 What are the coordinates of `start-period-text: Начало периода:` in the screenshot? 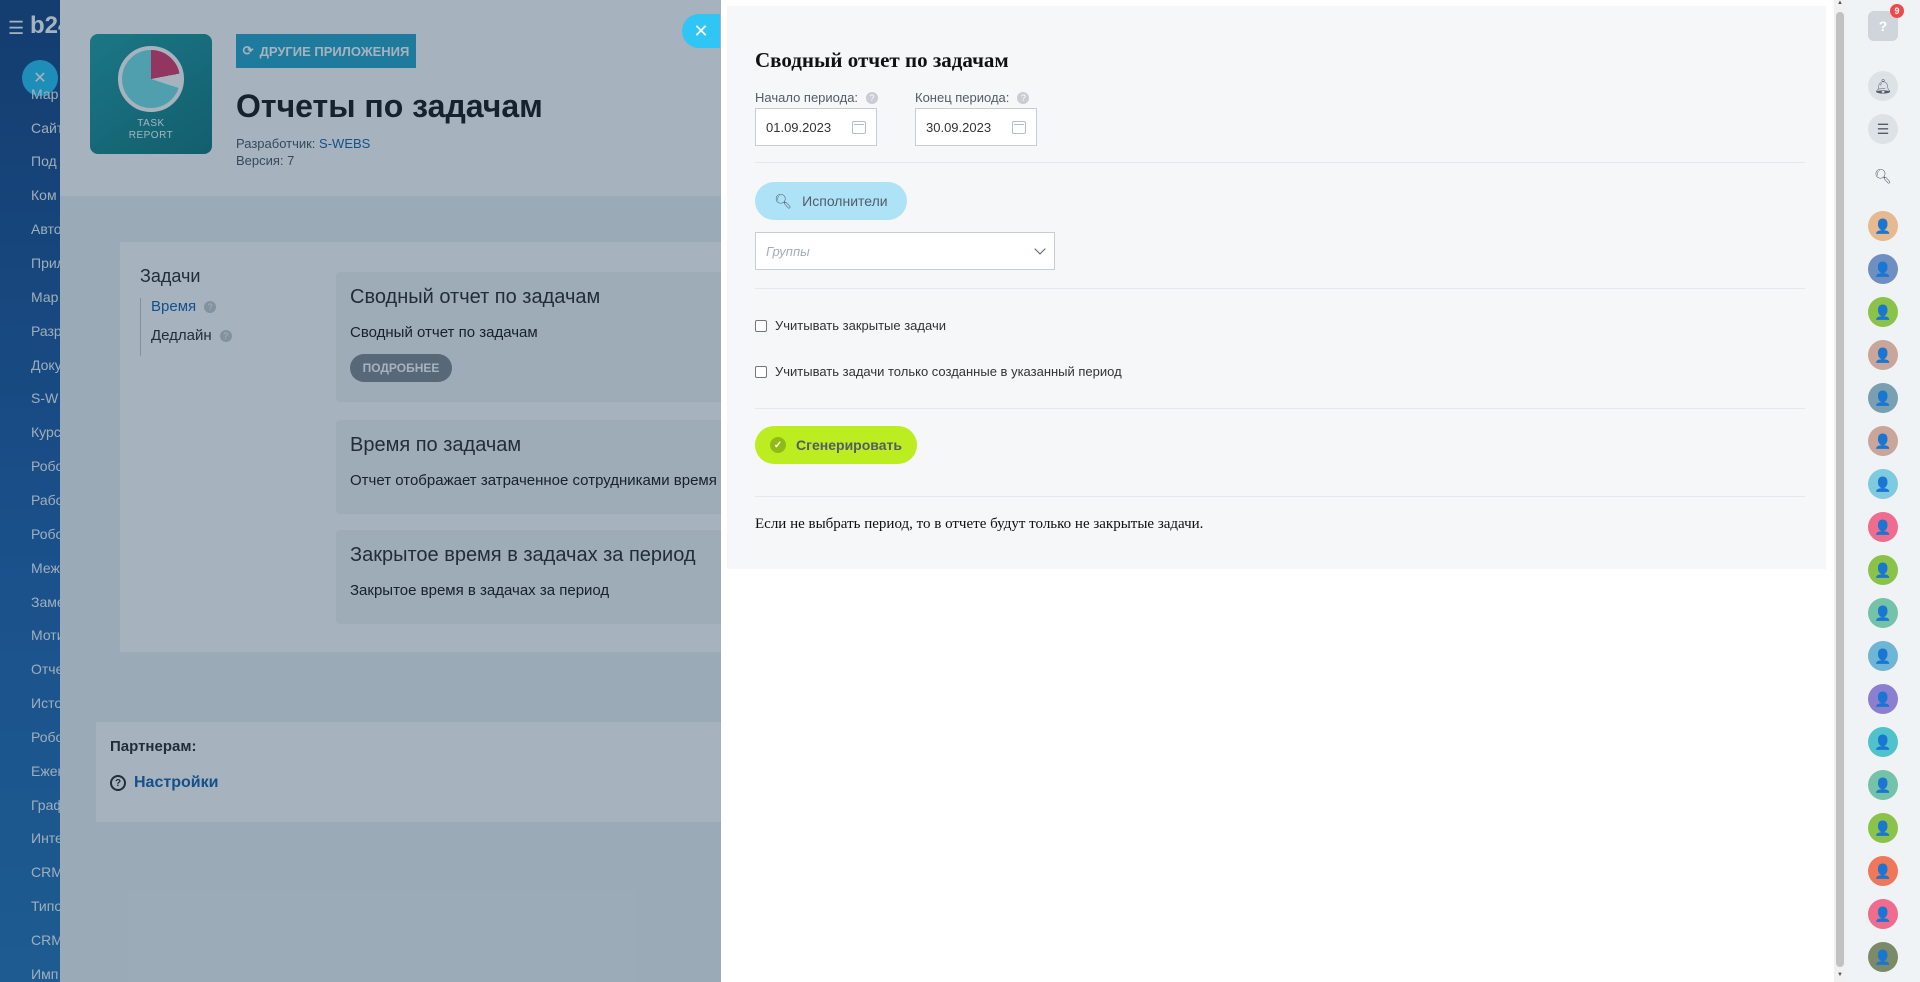 It's located at (807, 97).